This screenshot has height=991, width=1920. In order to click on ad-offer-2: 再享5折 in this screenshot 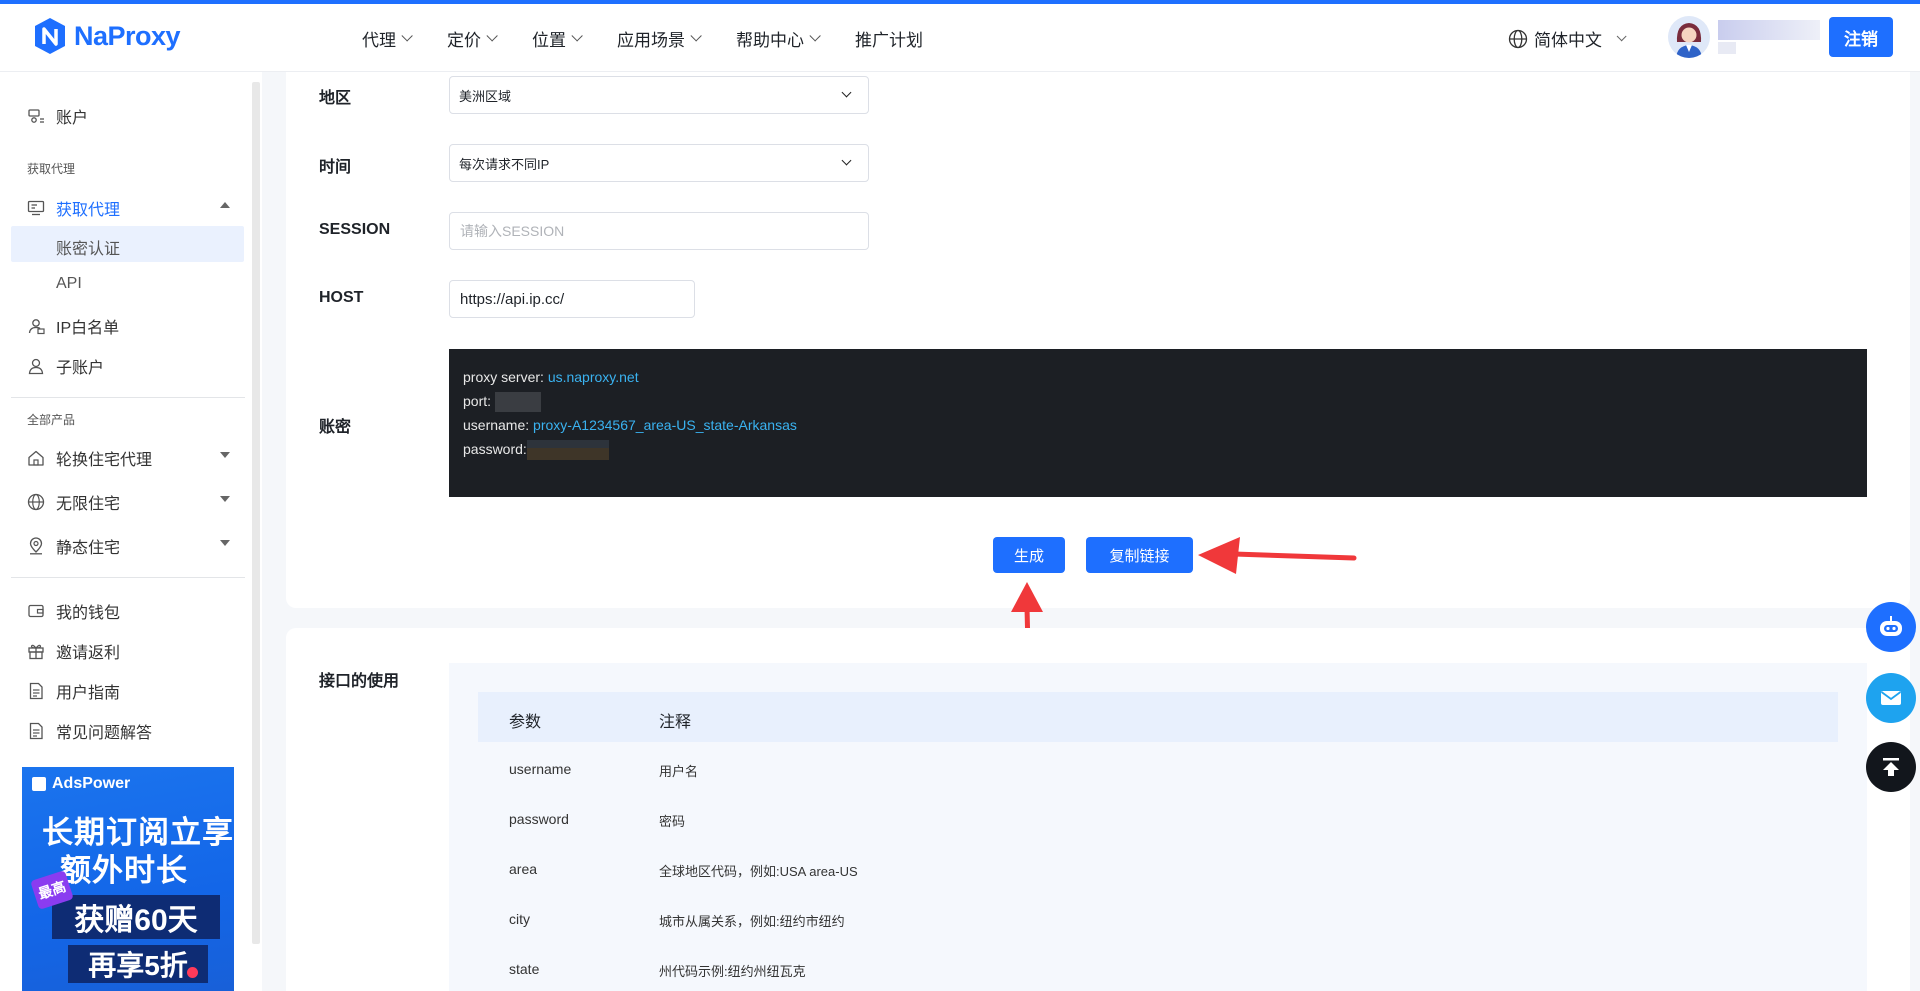, I will do `click(138, 964)`.